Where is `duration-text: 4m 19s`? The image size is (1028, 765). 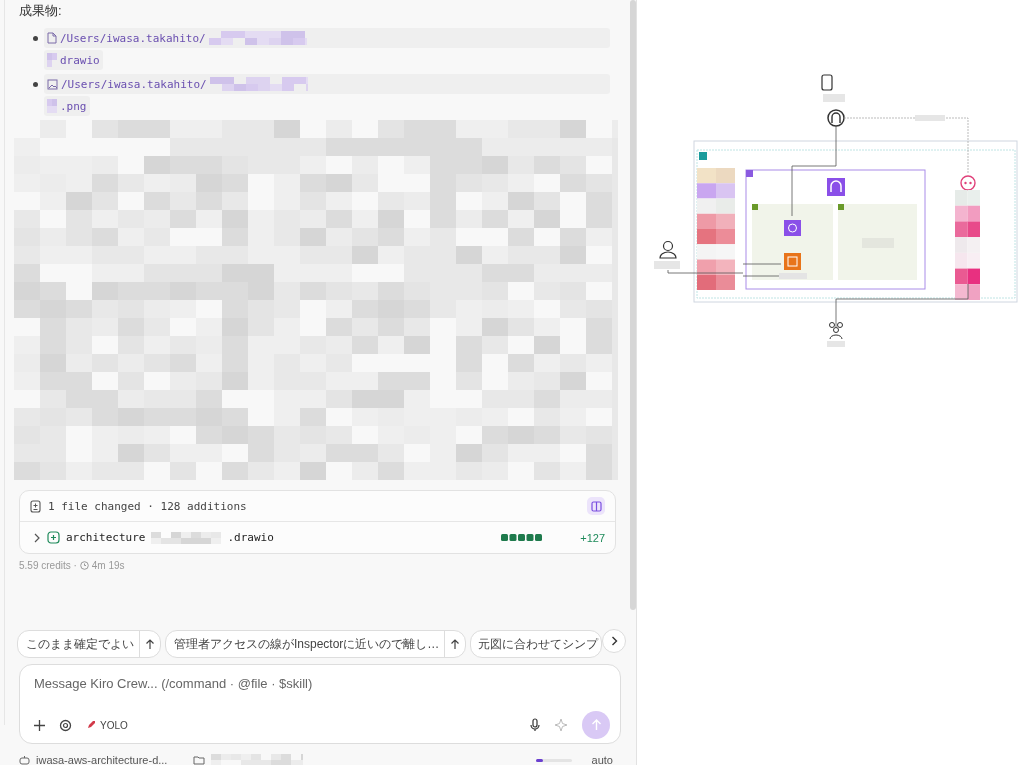 duration-text: 4m 19s is located at coordinates (108, 565).